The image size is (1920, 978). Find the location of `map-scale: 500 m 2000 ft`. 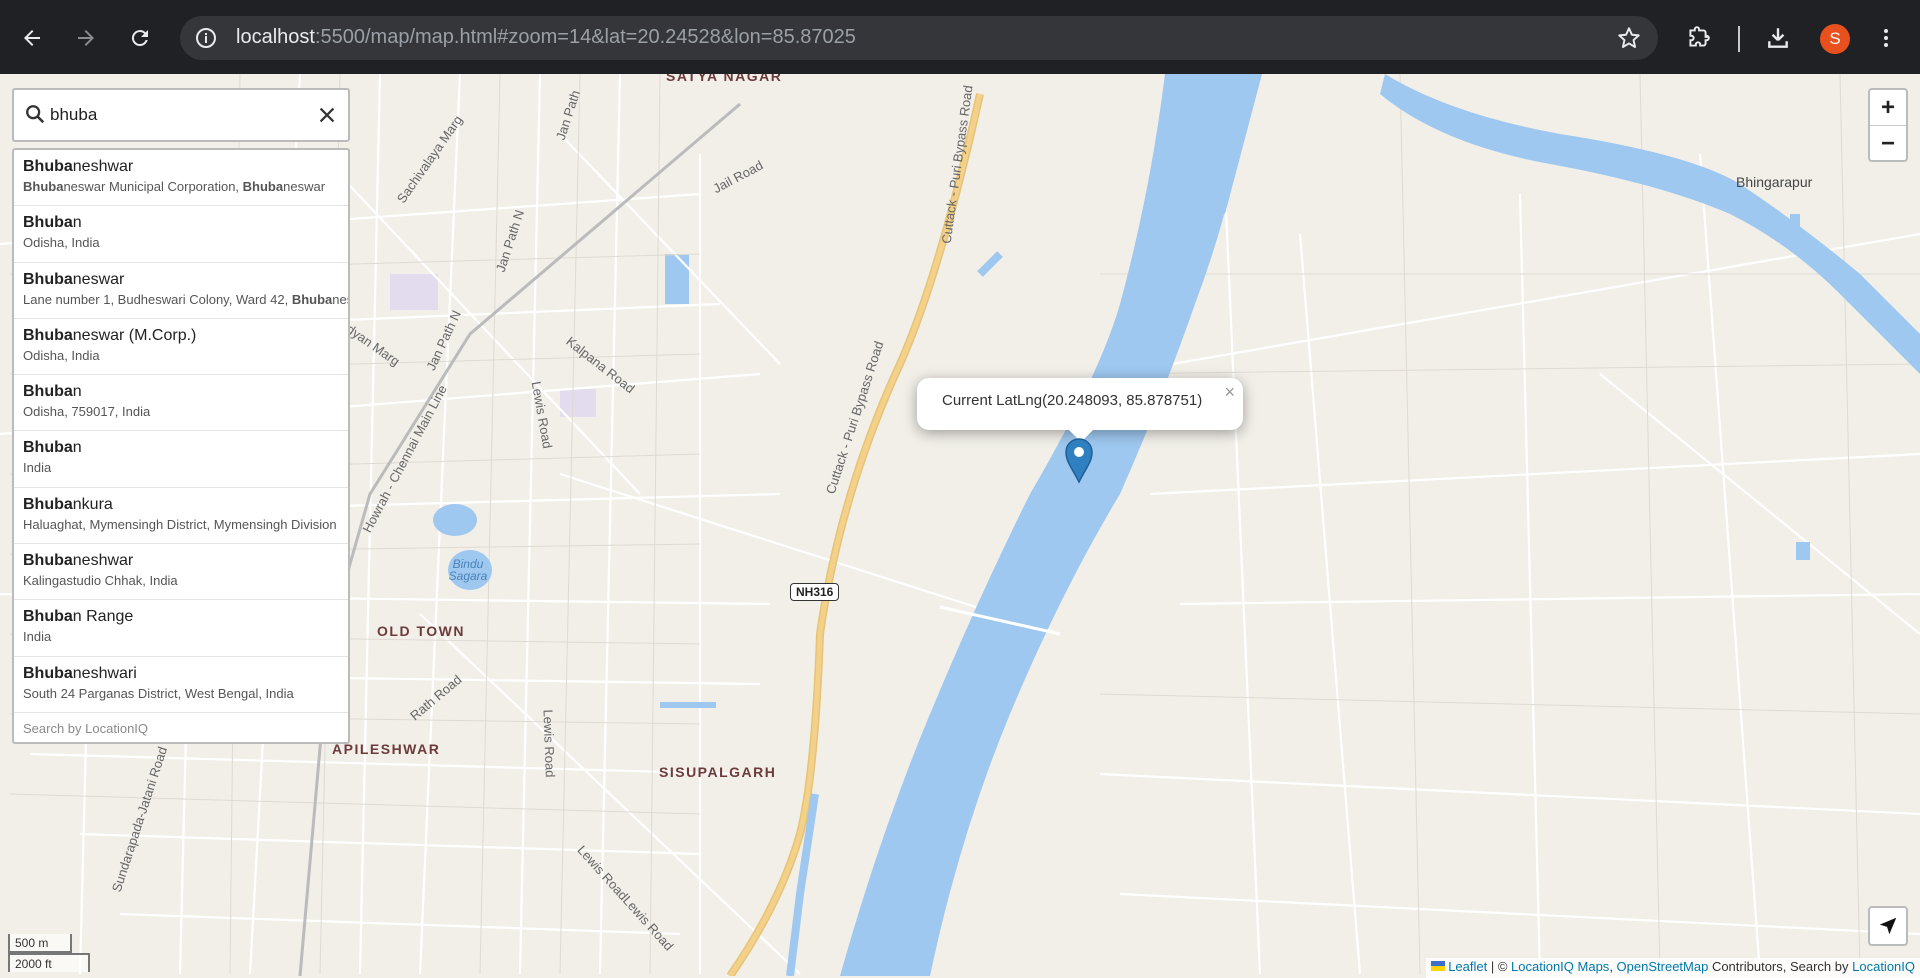

map-scale: 500 m 2000 ft is located at coordinates (49, 953).